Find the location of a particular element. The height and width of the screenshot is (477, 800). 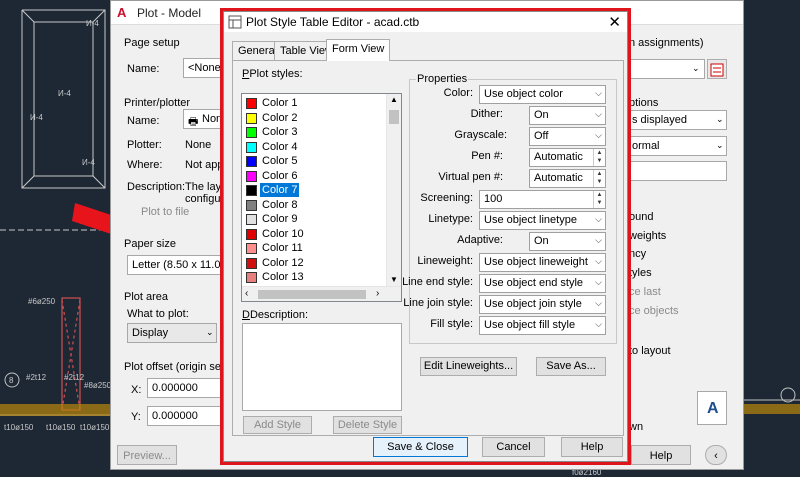

lineweight-value: Use object lineweight is located at coordinates (536, 262).